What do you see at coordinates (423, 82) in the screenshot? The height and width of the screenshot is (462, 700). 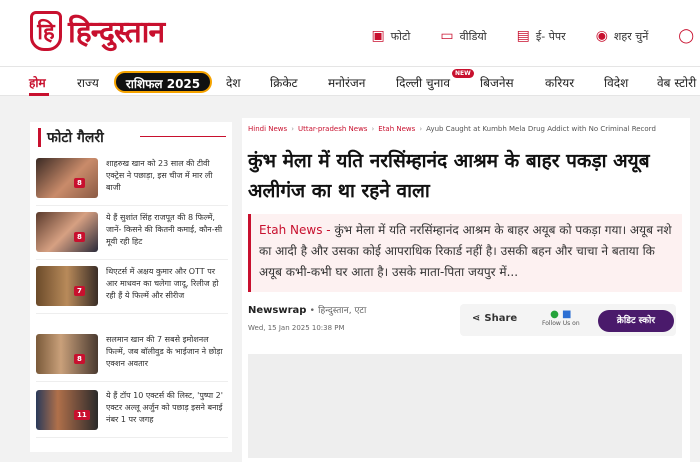 I see `nav-item-delhi-election: दिल्ली चुनाव` at bounding box center [423, 82].